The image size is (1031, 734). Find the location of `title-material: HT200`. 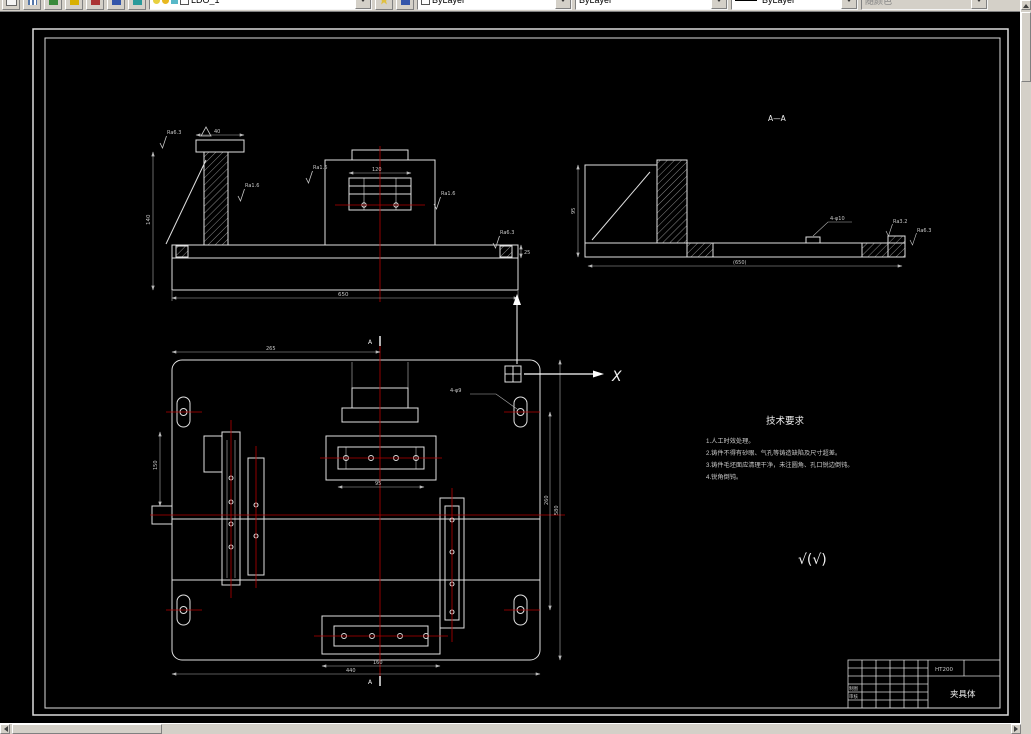

title-material: HT200 is located at coordinates (944, 670).